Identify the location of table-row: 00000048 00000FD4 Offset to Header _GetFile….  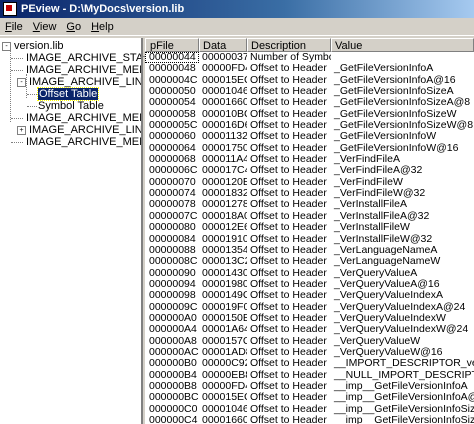
(309, 68).